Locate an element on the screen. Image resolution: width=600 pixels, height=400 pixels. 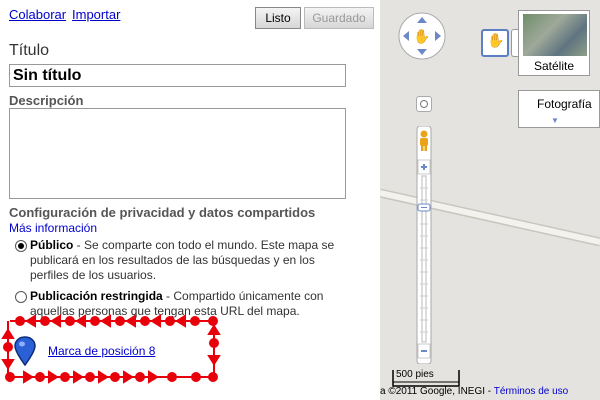
satellite-map-type-button: Satélite is located at coordinates (554, 43).